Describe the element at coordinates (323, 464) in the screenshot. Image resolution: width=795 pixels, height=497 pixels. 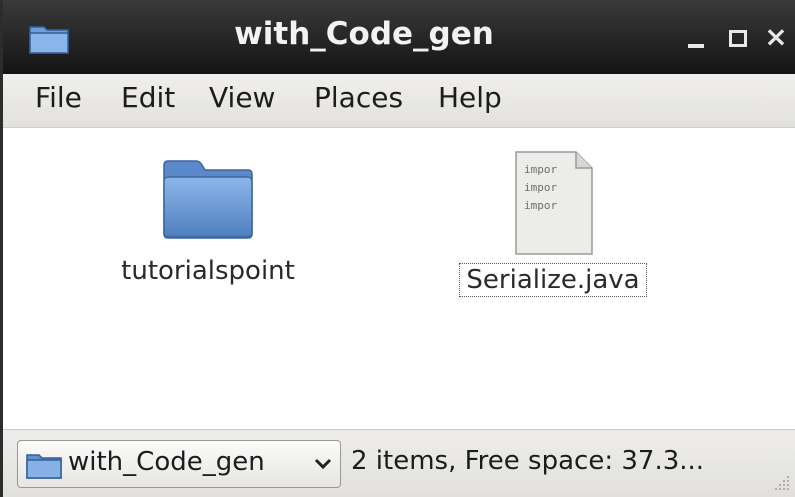
I see `chevron-down-icon` at that location.